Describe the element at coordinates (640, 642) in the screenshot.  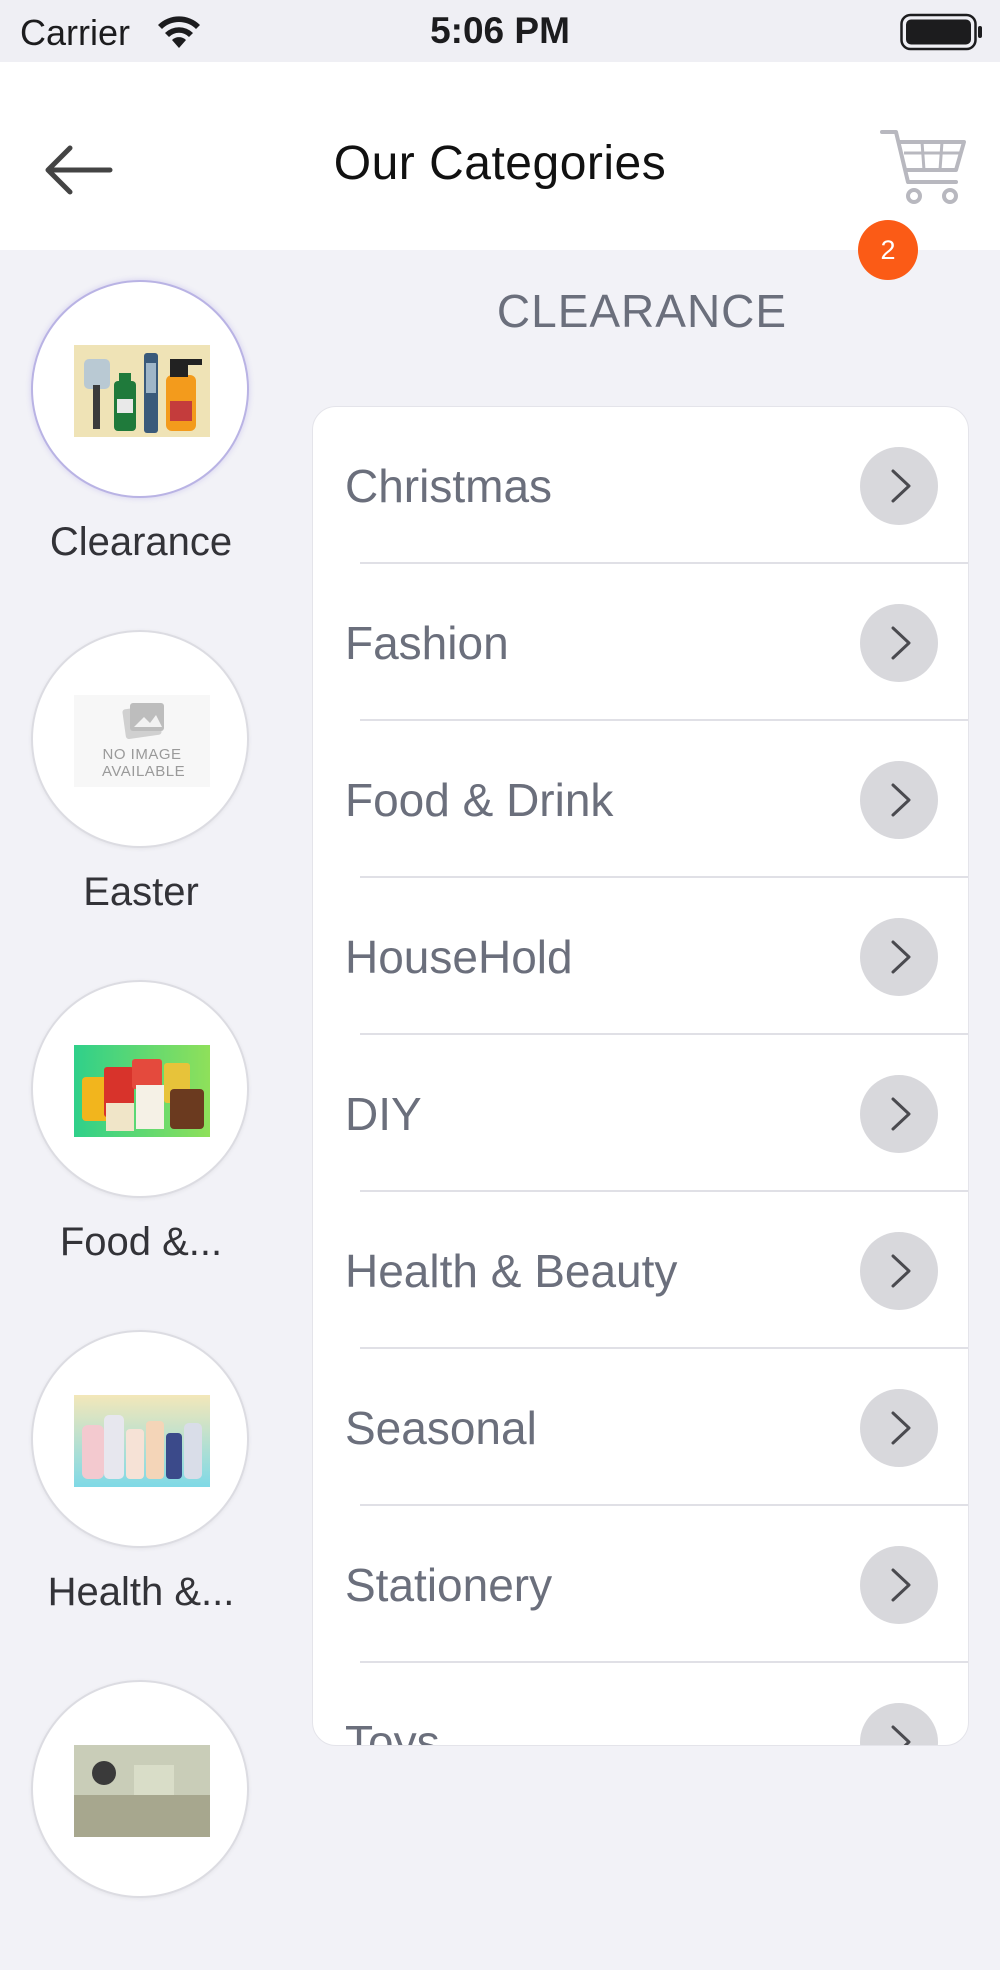
I see `subcategory-row-fashion: Fashion` at that location.